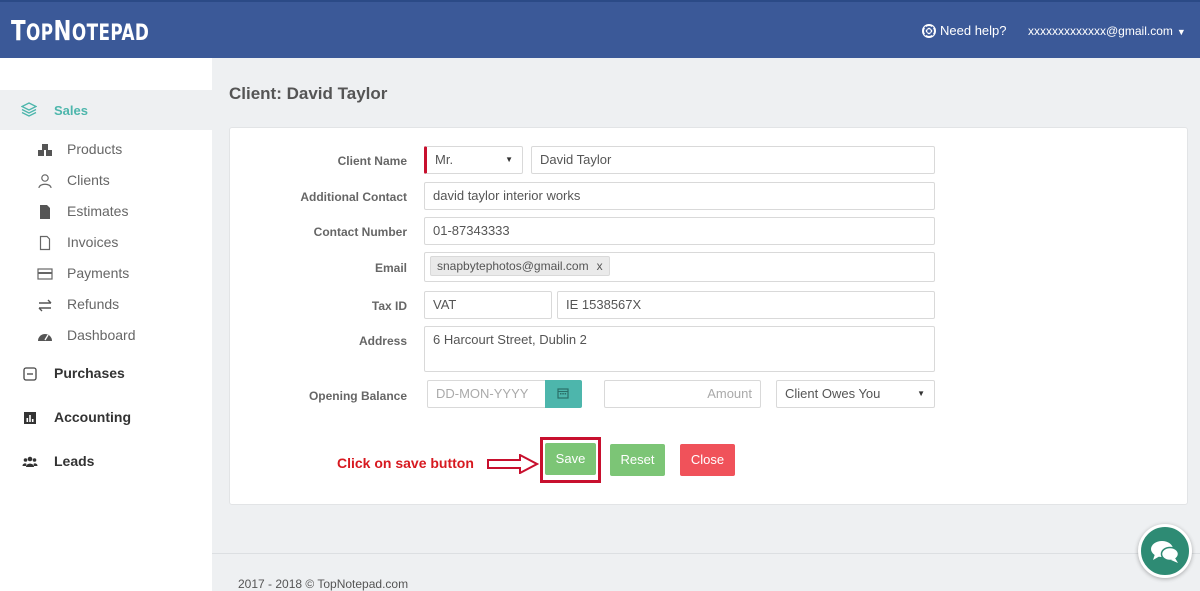 This screenshot has width=1200, height=591. What do you see at coordinates (98, 273) in the screenshot?
I see `sidebar-item-label: Payments` at bounding box center [98, 273].